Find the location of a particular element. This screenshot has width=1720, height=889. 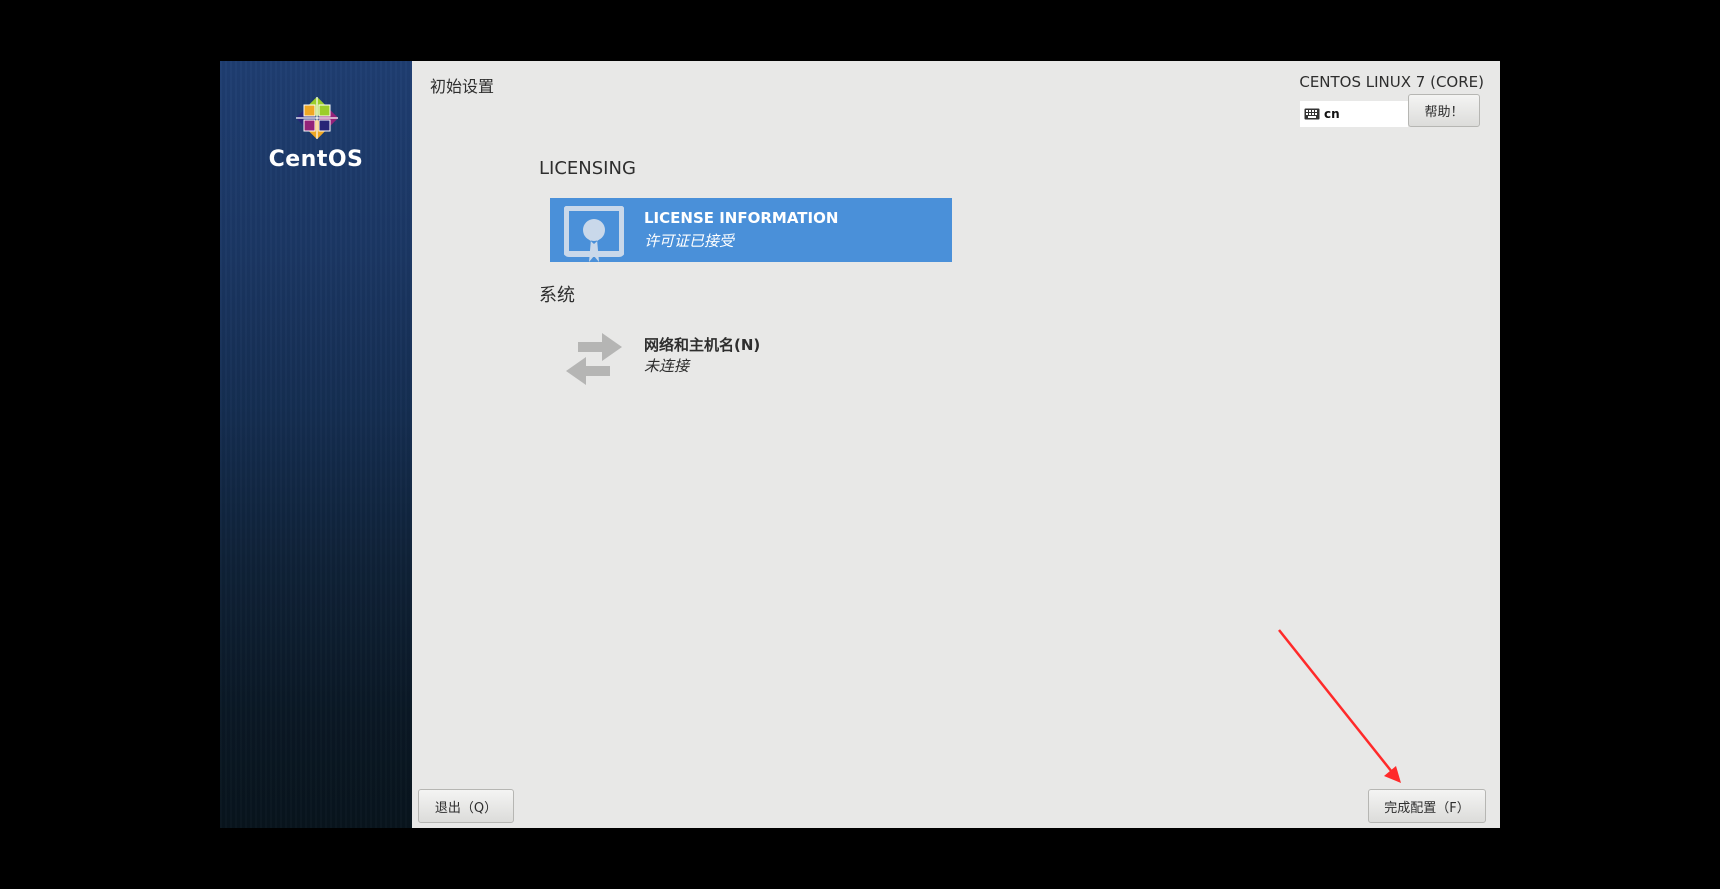

spoke-status: 许可证已接受 is located at coordinates (689, 241).